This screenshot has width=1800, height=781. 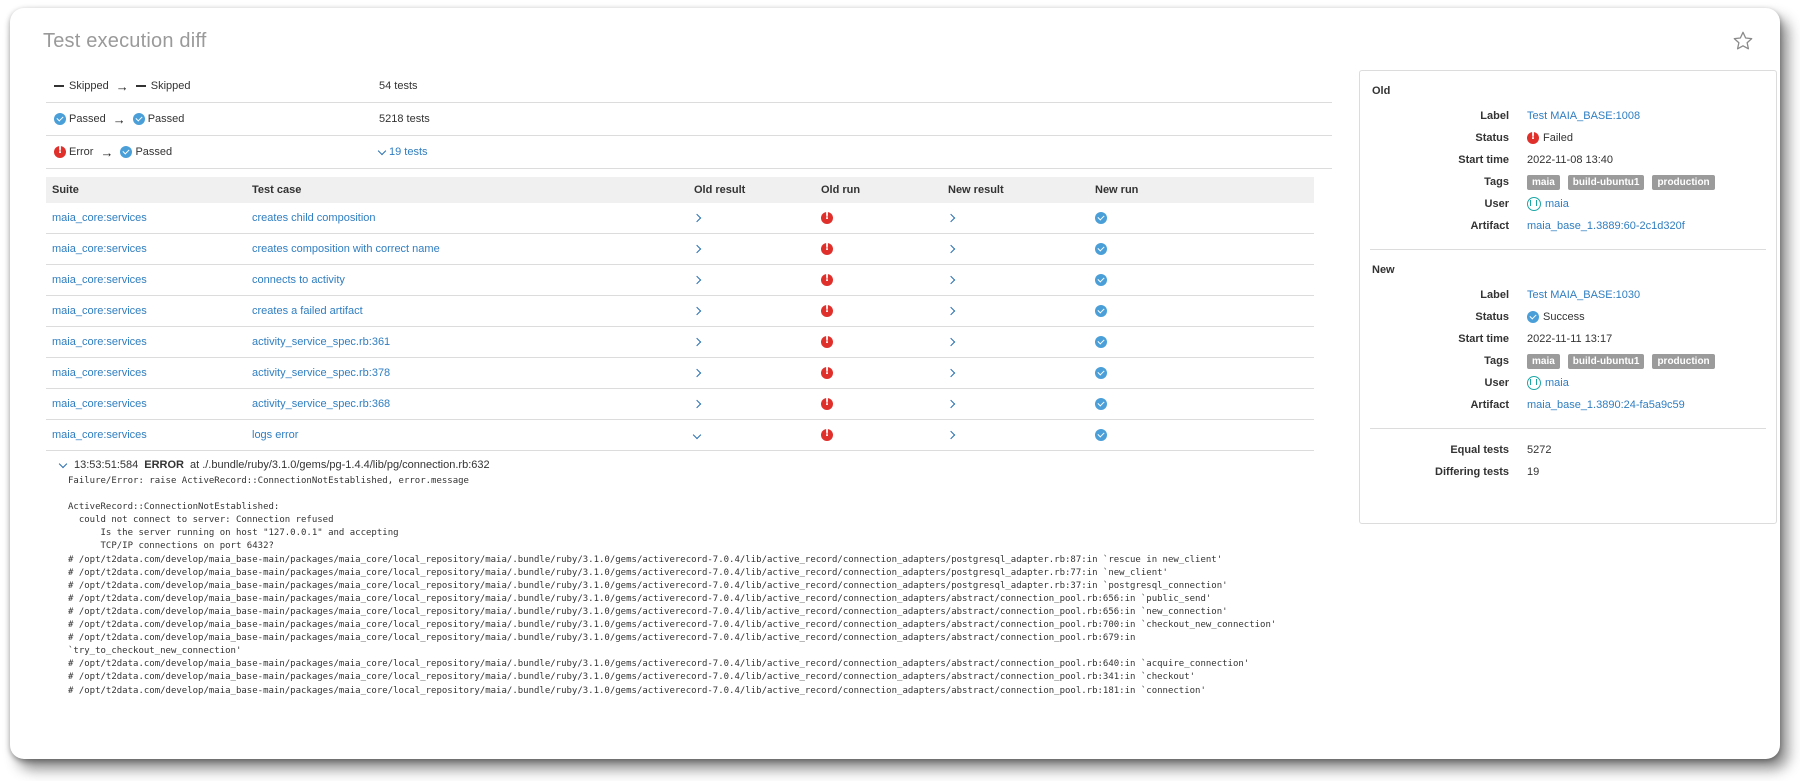 What do you see at coordinates (1381, 91) in the screenshot?
I see `old-section-title: Old` at bounding box center [1381, 91].